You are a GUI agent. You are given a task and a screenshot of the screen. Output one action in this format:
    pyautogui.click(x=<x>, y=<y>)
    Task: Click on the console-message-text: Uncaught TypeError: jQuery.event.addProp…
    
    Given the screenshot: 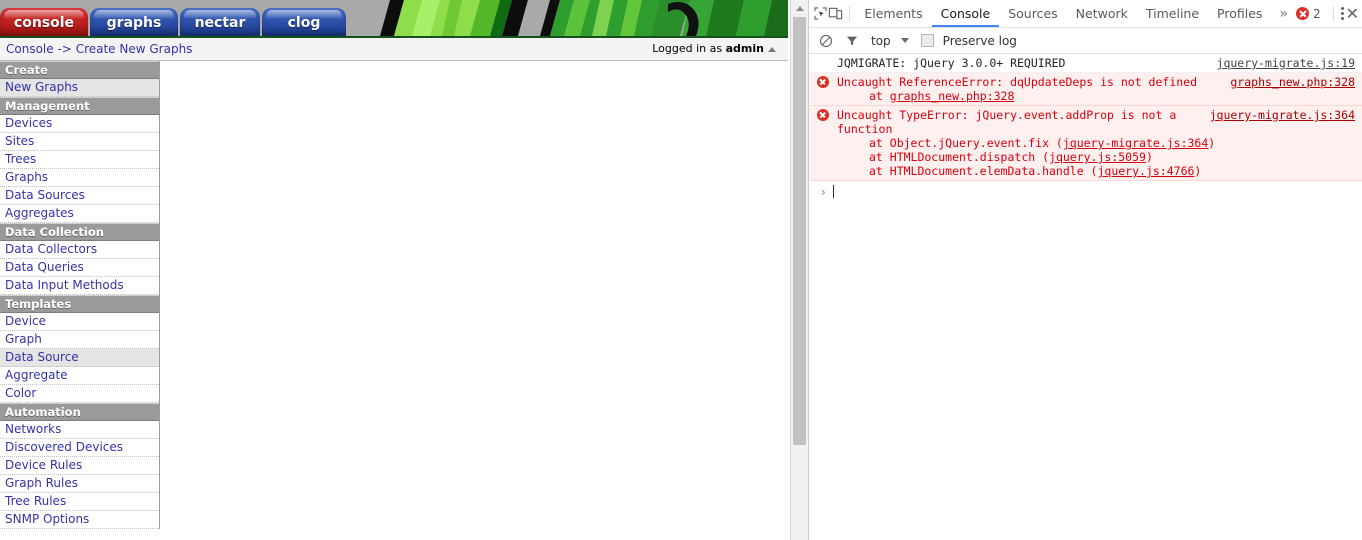 What is the action you would take?
    pyautogui.click(x=1010, y=122)
    